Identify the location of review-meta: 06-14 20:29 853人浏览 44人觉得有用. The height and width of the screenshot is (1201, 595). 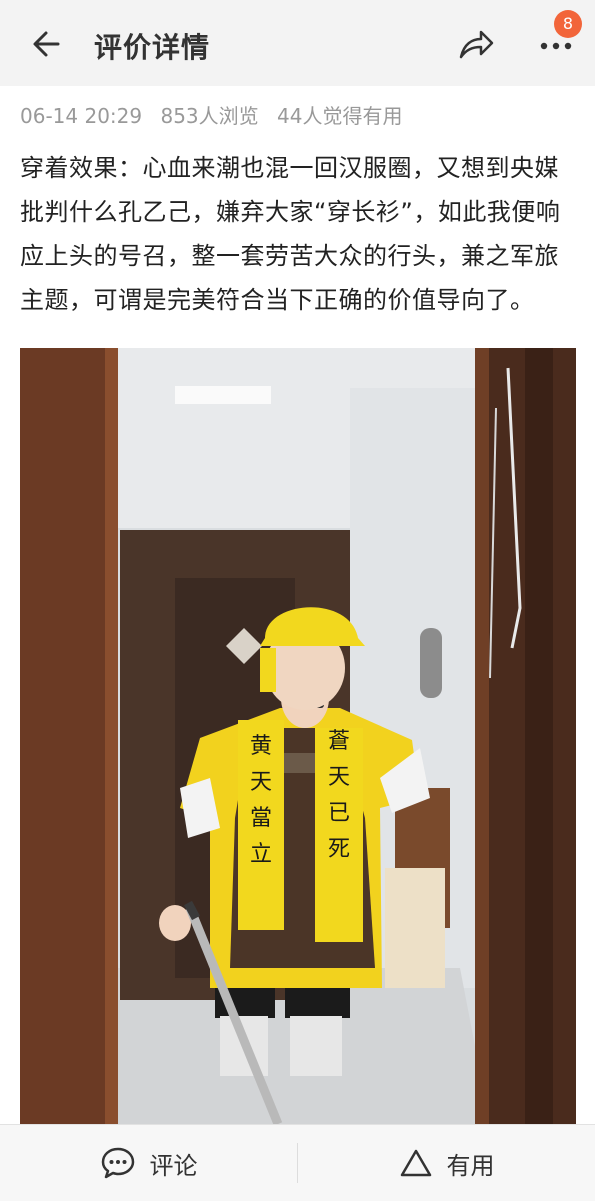
(217, 114).